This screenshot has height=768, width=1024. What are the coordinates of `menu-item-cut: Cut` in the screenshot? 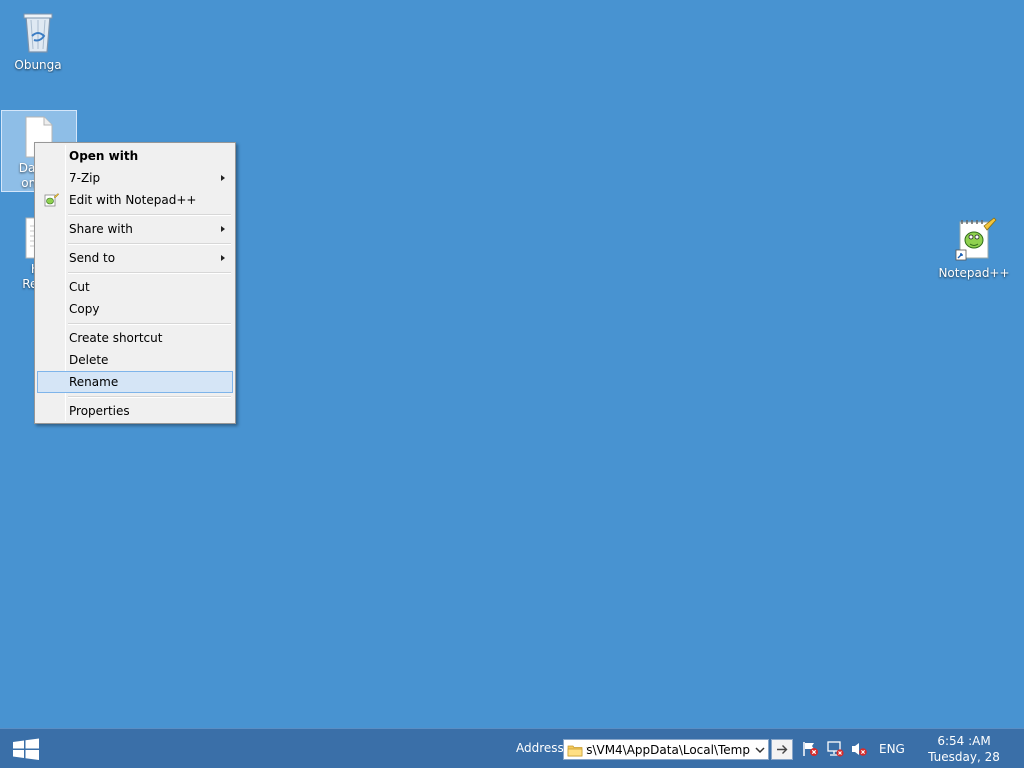 It's located at (135, 287).